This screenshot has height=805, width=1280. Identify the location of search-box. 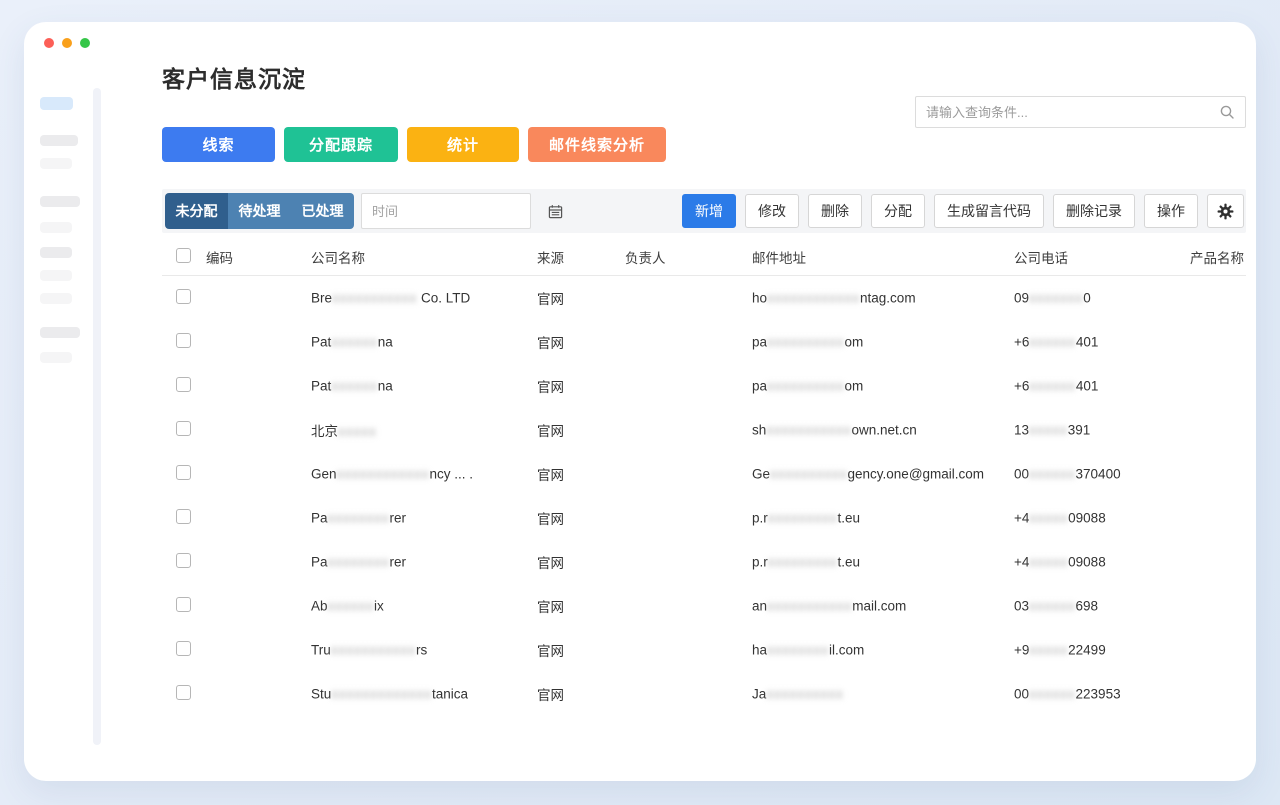
(1080, 112).